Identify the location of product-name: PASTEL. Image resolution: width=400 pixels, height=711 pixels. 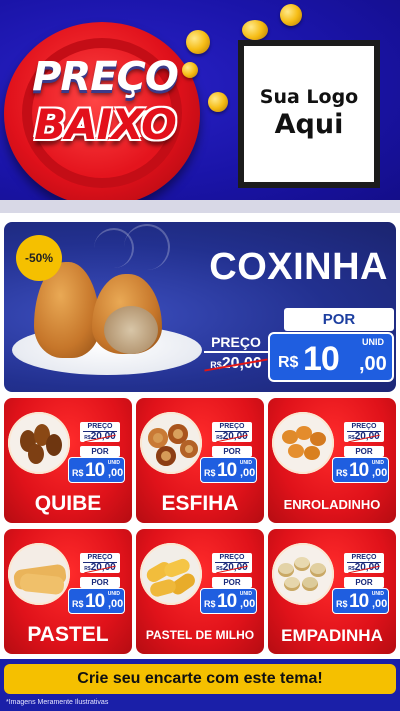
(68, 634).